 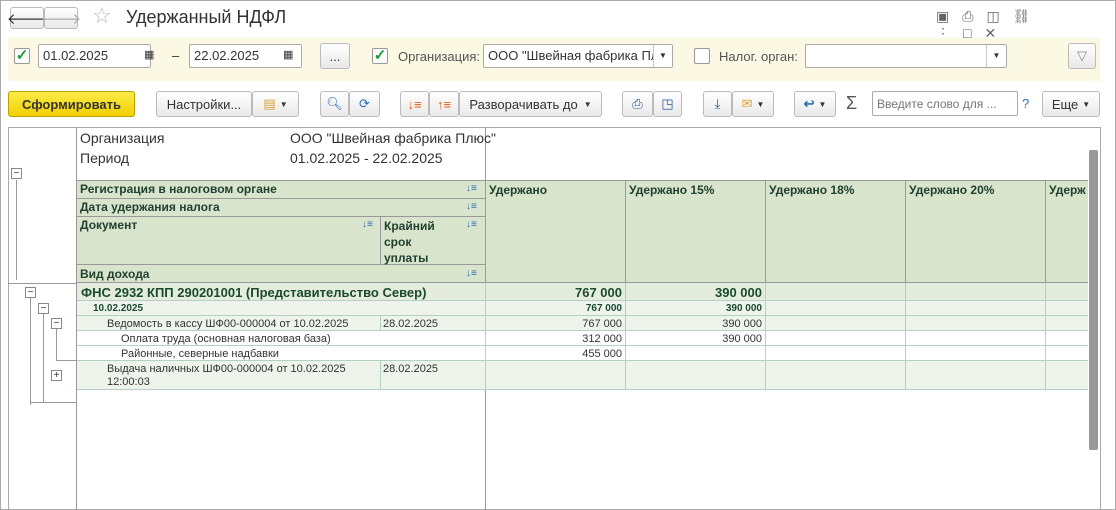 What do you see at coordinates (439, 56) in the screenshot?
I see `org-label: Организация:` at bounding box center [439, 56].